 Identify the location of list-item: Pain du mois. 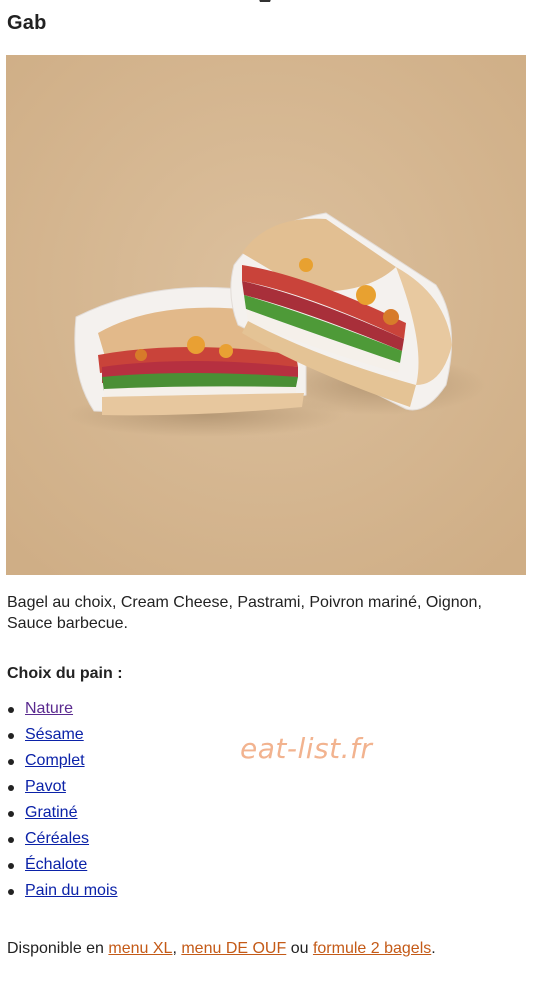
(62, 893).